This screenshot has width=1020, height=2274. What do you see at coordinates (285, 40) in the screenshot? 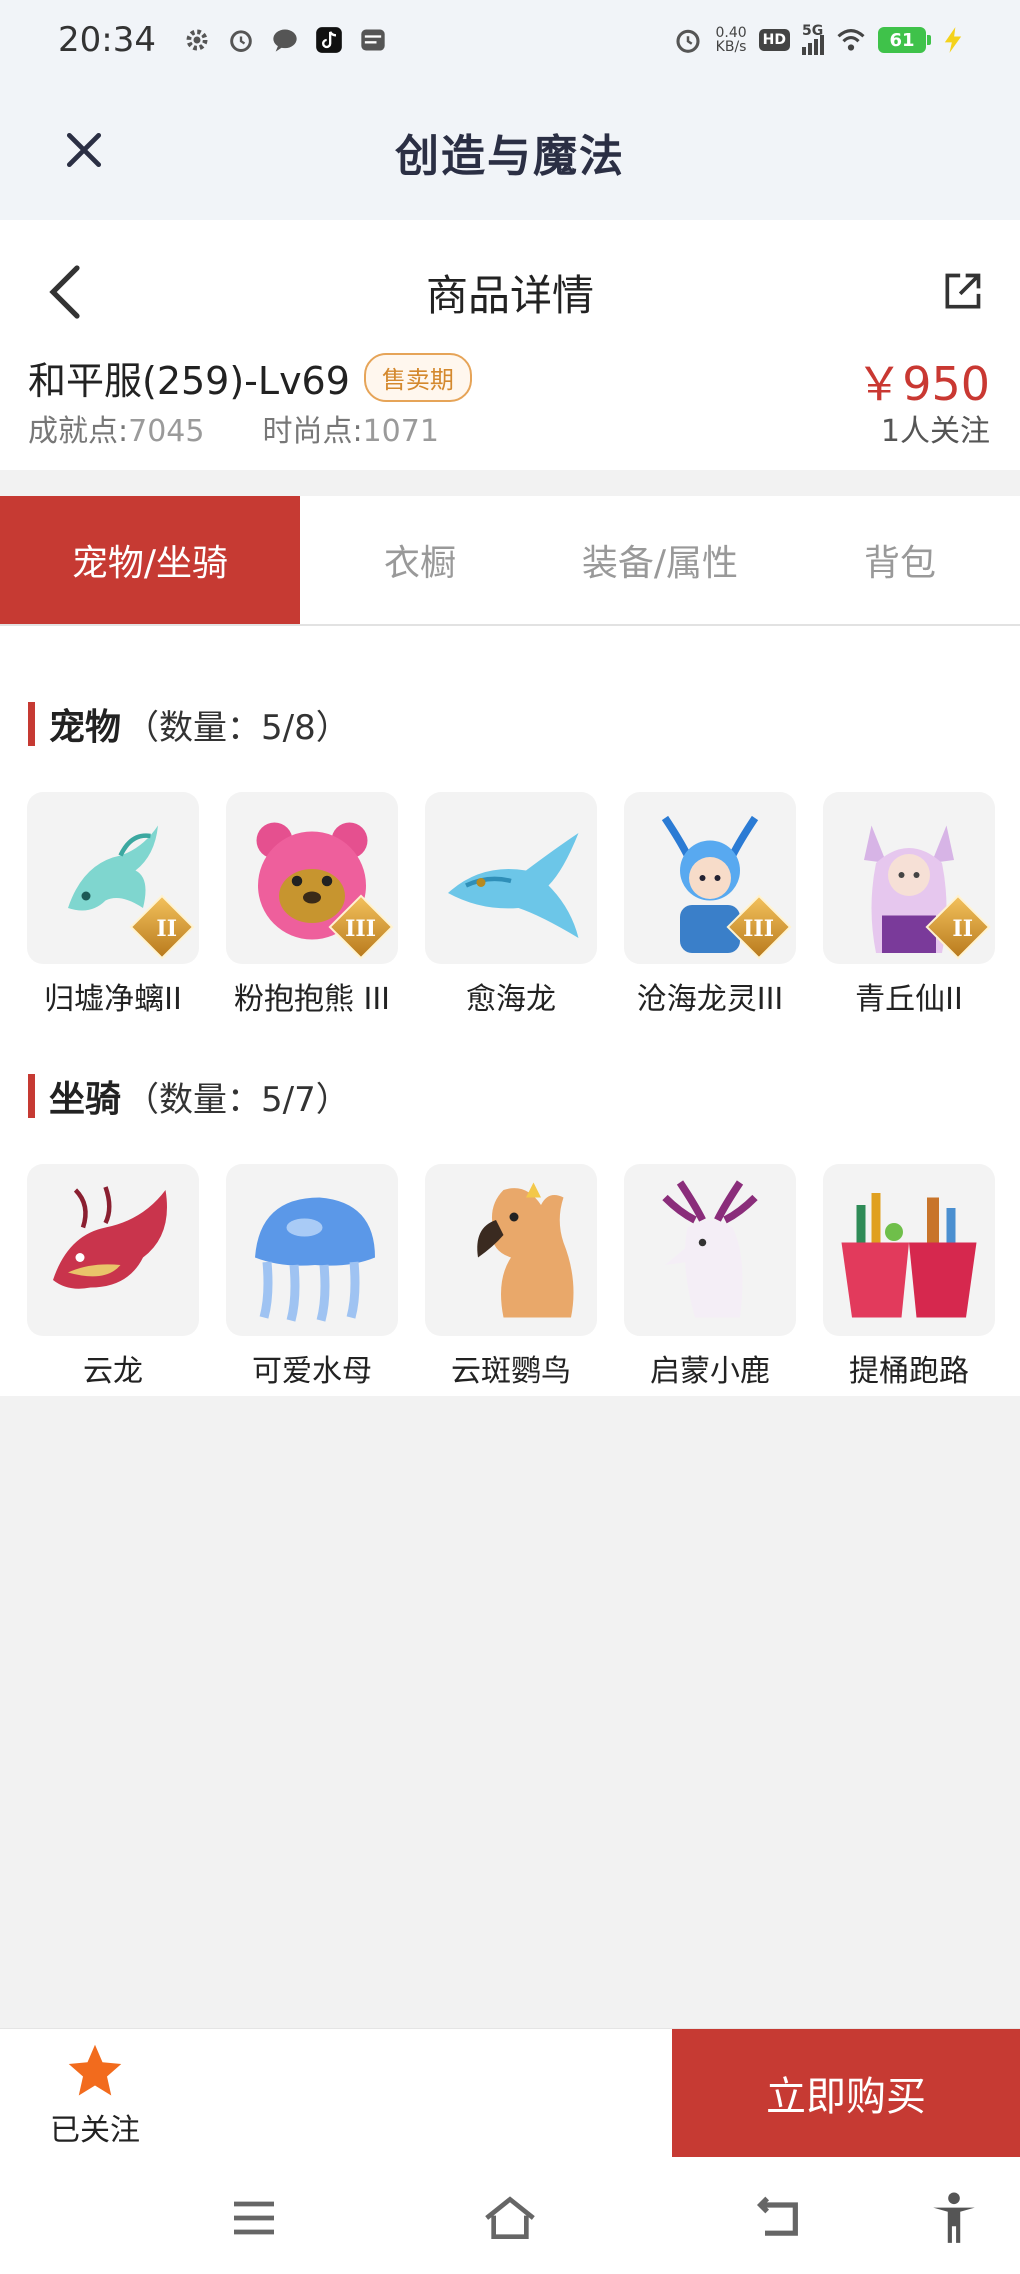
I see `chat-icon` at bounding box center [285, 40].